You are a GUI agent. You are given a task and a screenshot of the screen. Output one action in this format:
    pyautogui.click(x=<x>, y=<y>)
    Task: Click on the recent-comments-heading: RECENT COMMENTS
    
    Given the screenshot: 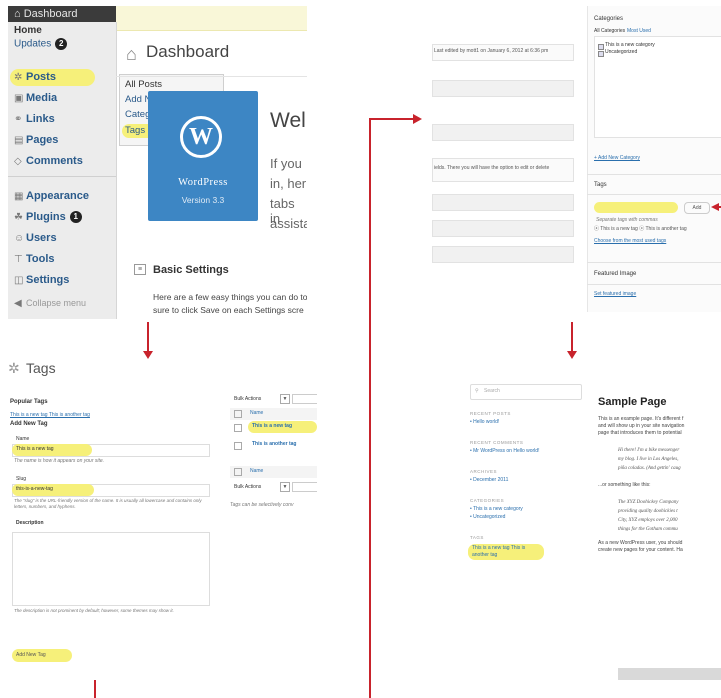 What is the action you would take?
    pyautogui.click(x=497, y=442)
    